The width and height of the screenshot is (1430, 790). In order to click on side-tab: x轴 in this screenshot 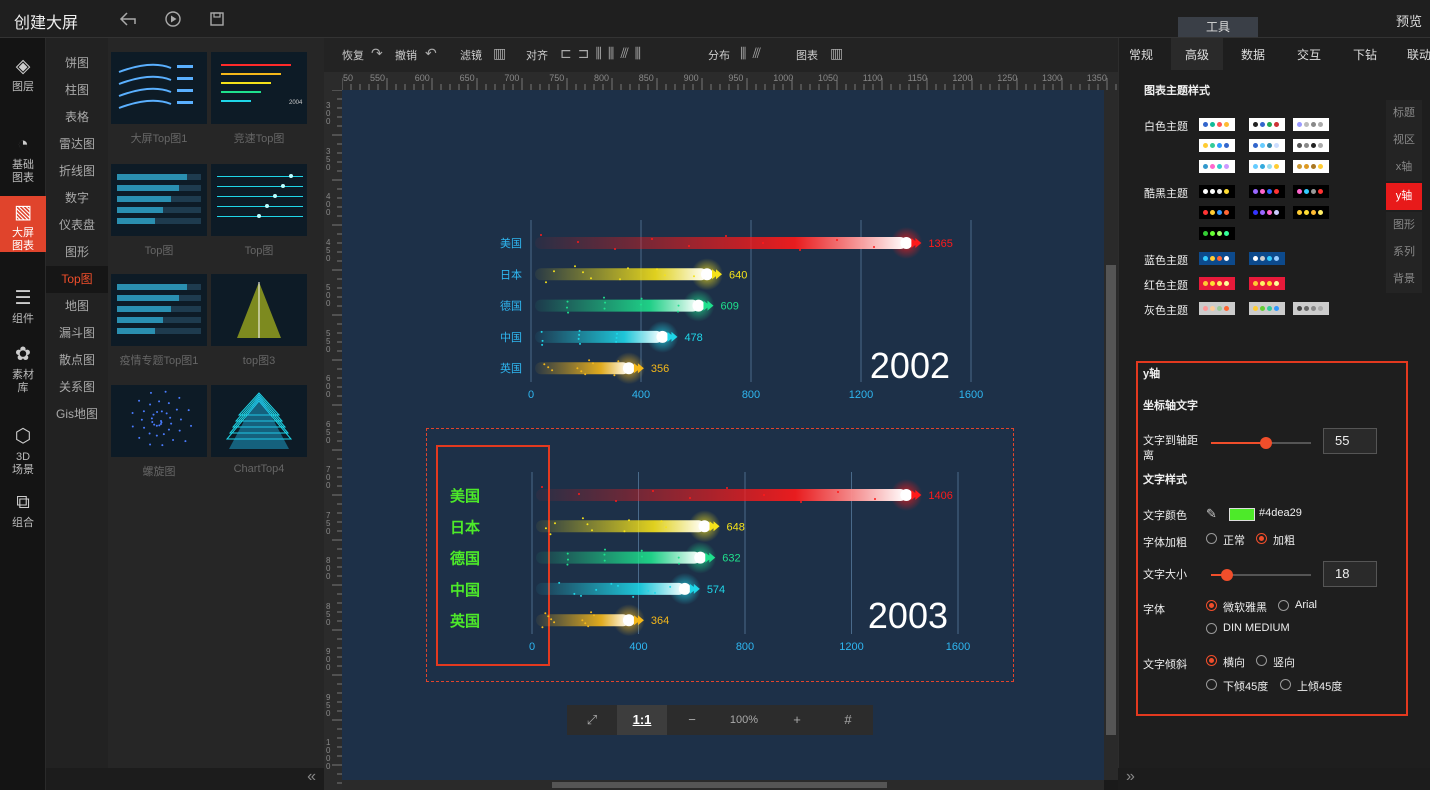, I will do `click(1404, 167)`.